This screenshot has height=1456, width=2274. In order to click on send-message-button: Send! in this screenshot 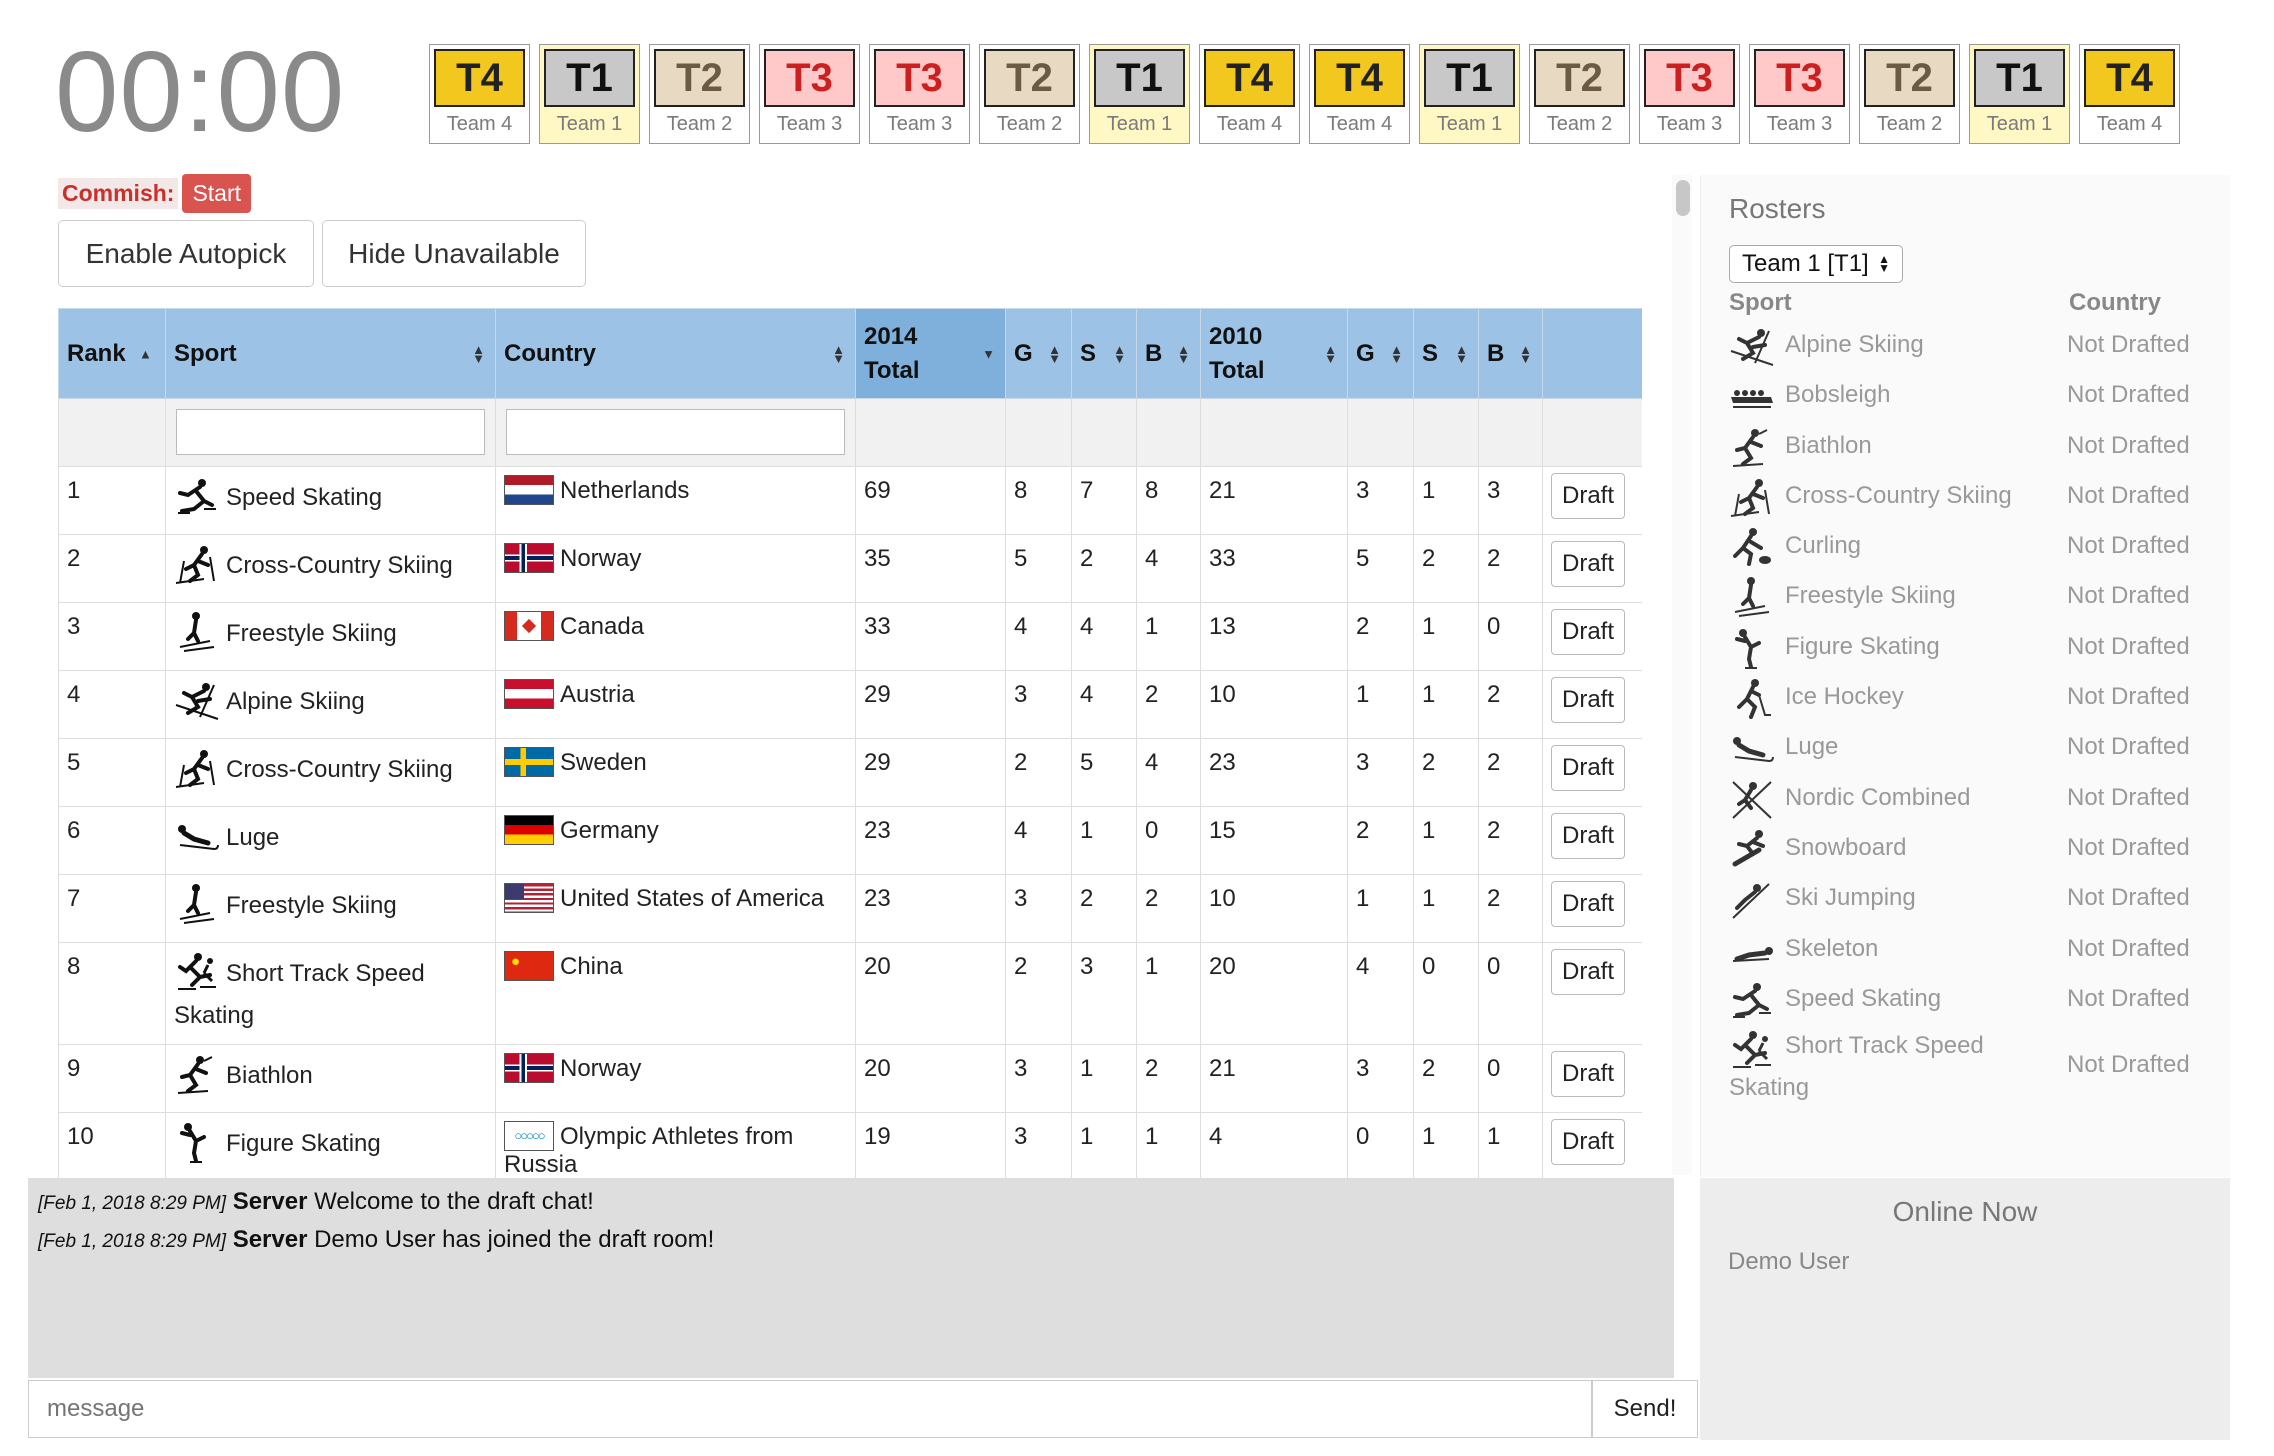, I will do `click(1645, 1409)`.